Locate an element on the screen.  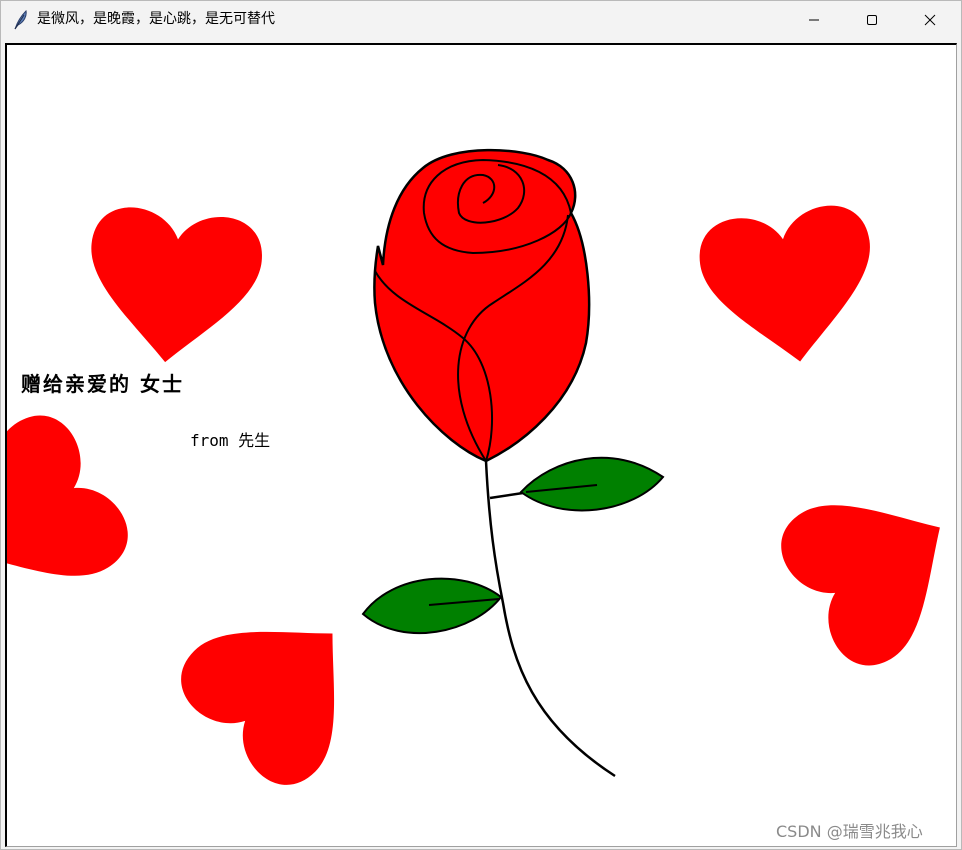
leaf-upper is located at coordinates (592, 484).